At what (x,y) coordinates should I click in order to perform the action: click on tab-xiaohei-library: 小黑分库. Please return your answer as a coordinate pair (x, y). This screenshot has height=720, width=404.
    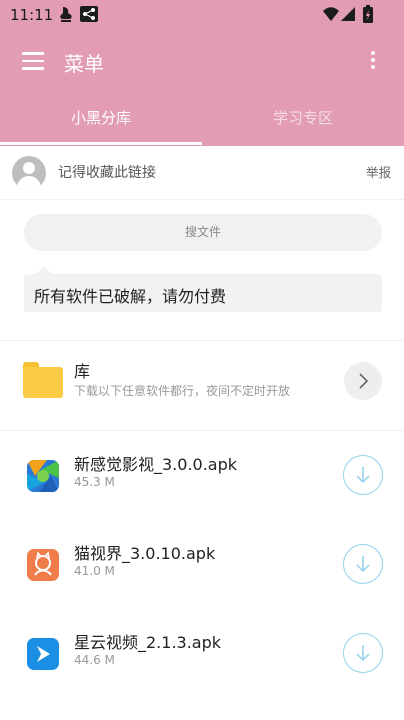
    Looking at the image, I should click on (101, 119).